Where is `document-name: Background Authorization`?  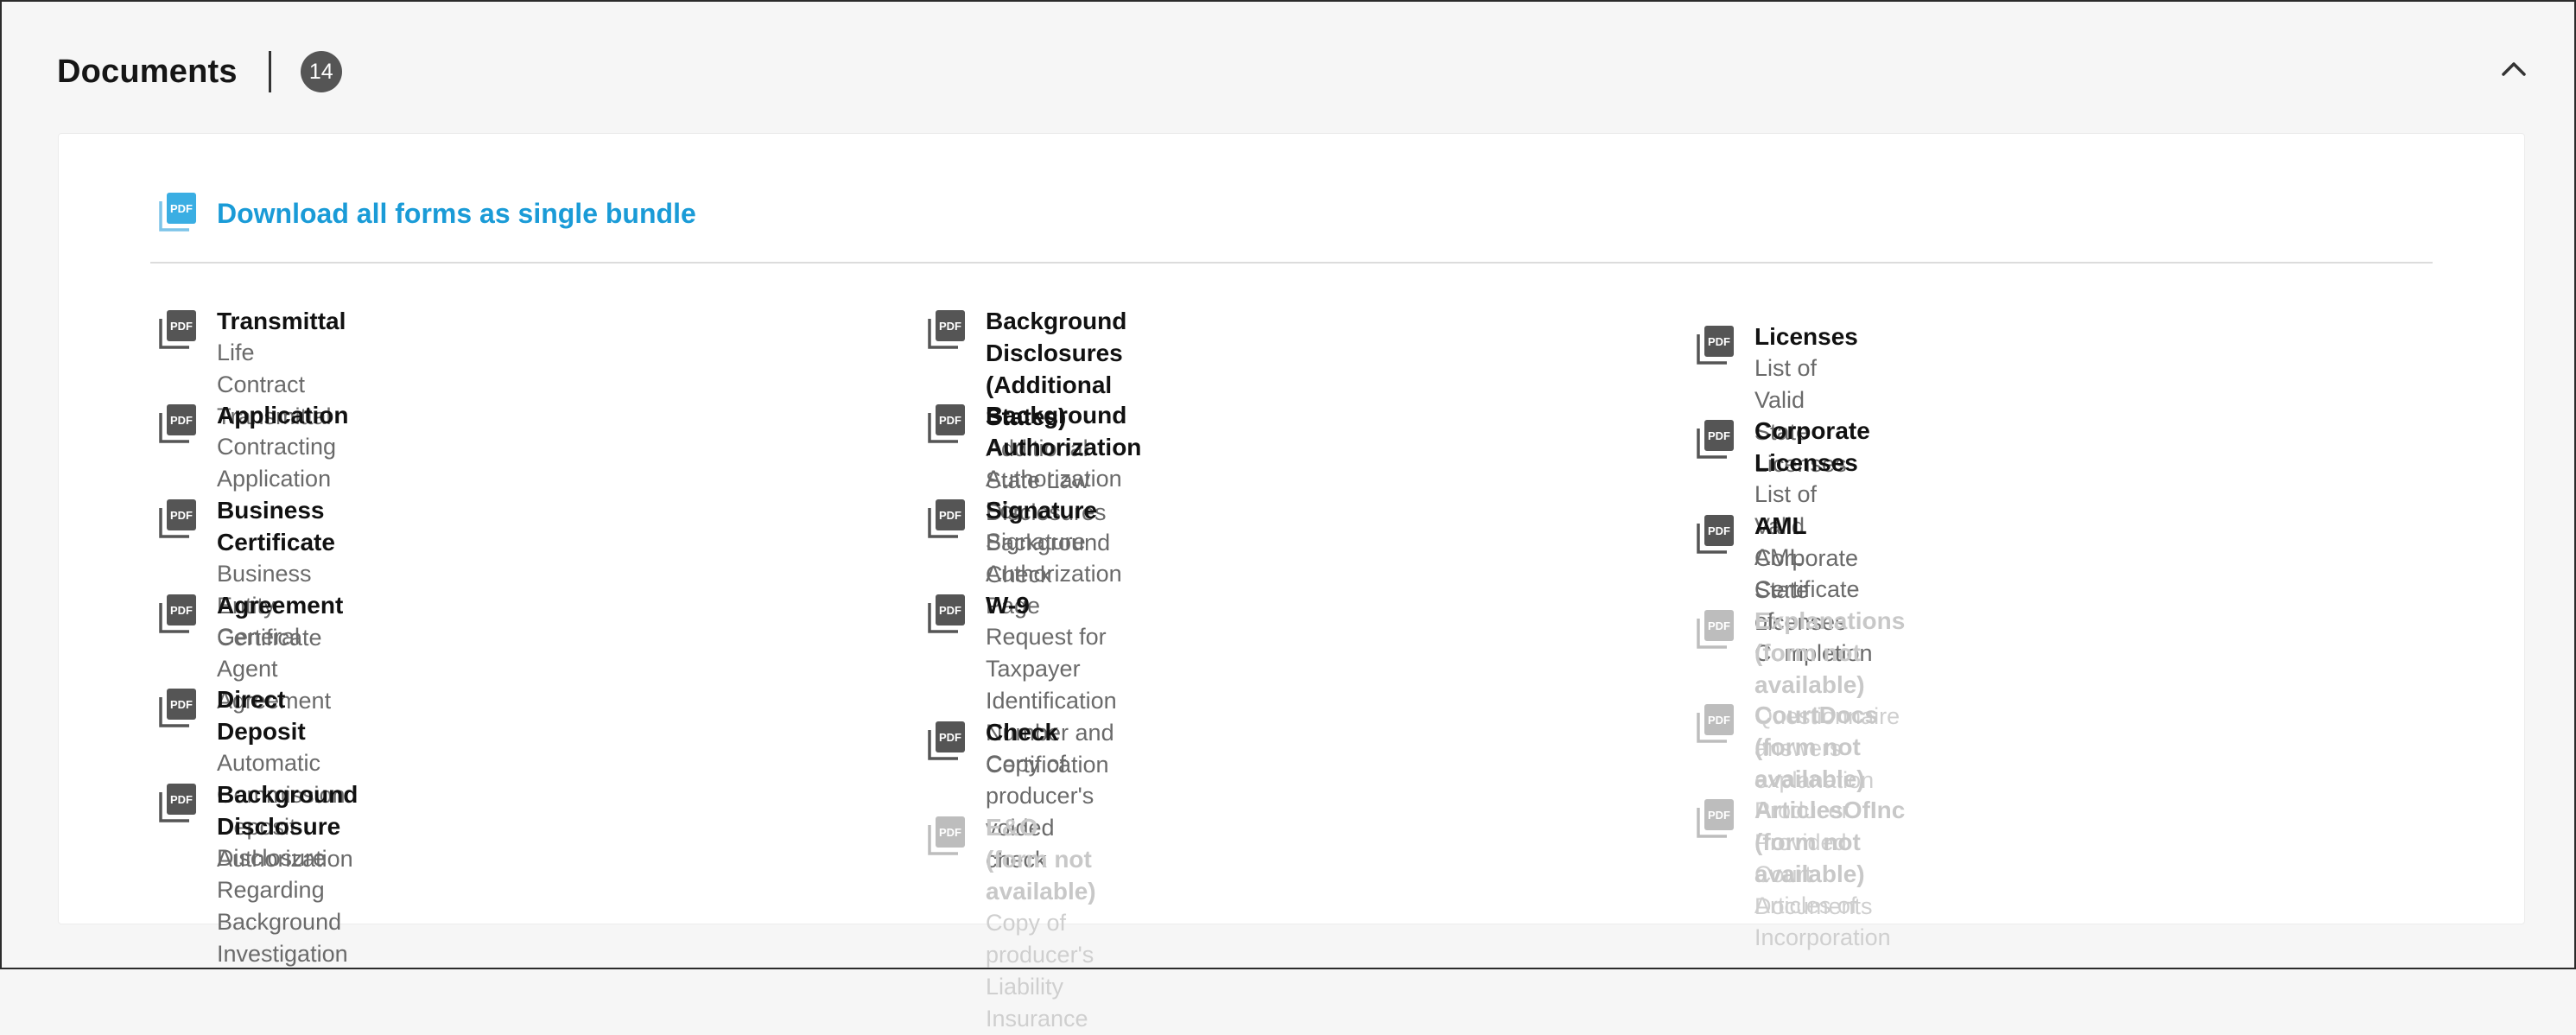
document-name: Background Authorization is located at coordinates (1064, 431).